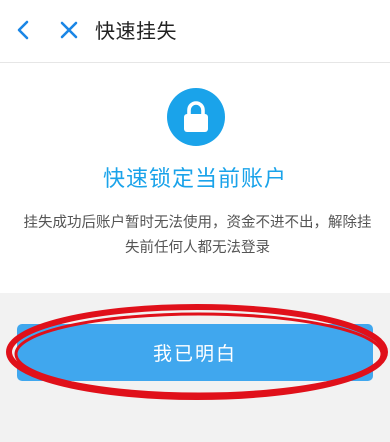 The width and height of the screenshot is (390, 442). I want to click on header-bar: 快速挂失, so click(195, 31).